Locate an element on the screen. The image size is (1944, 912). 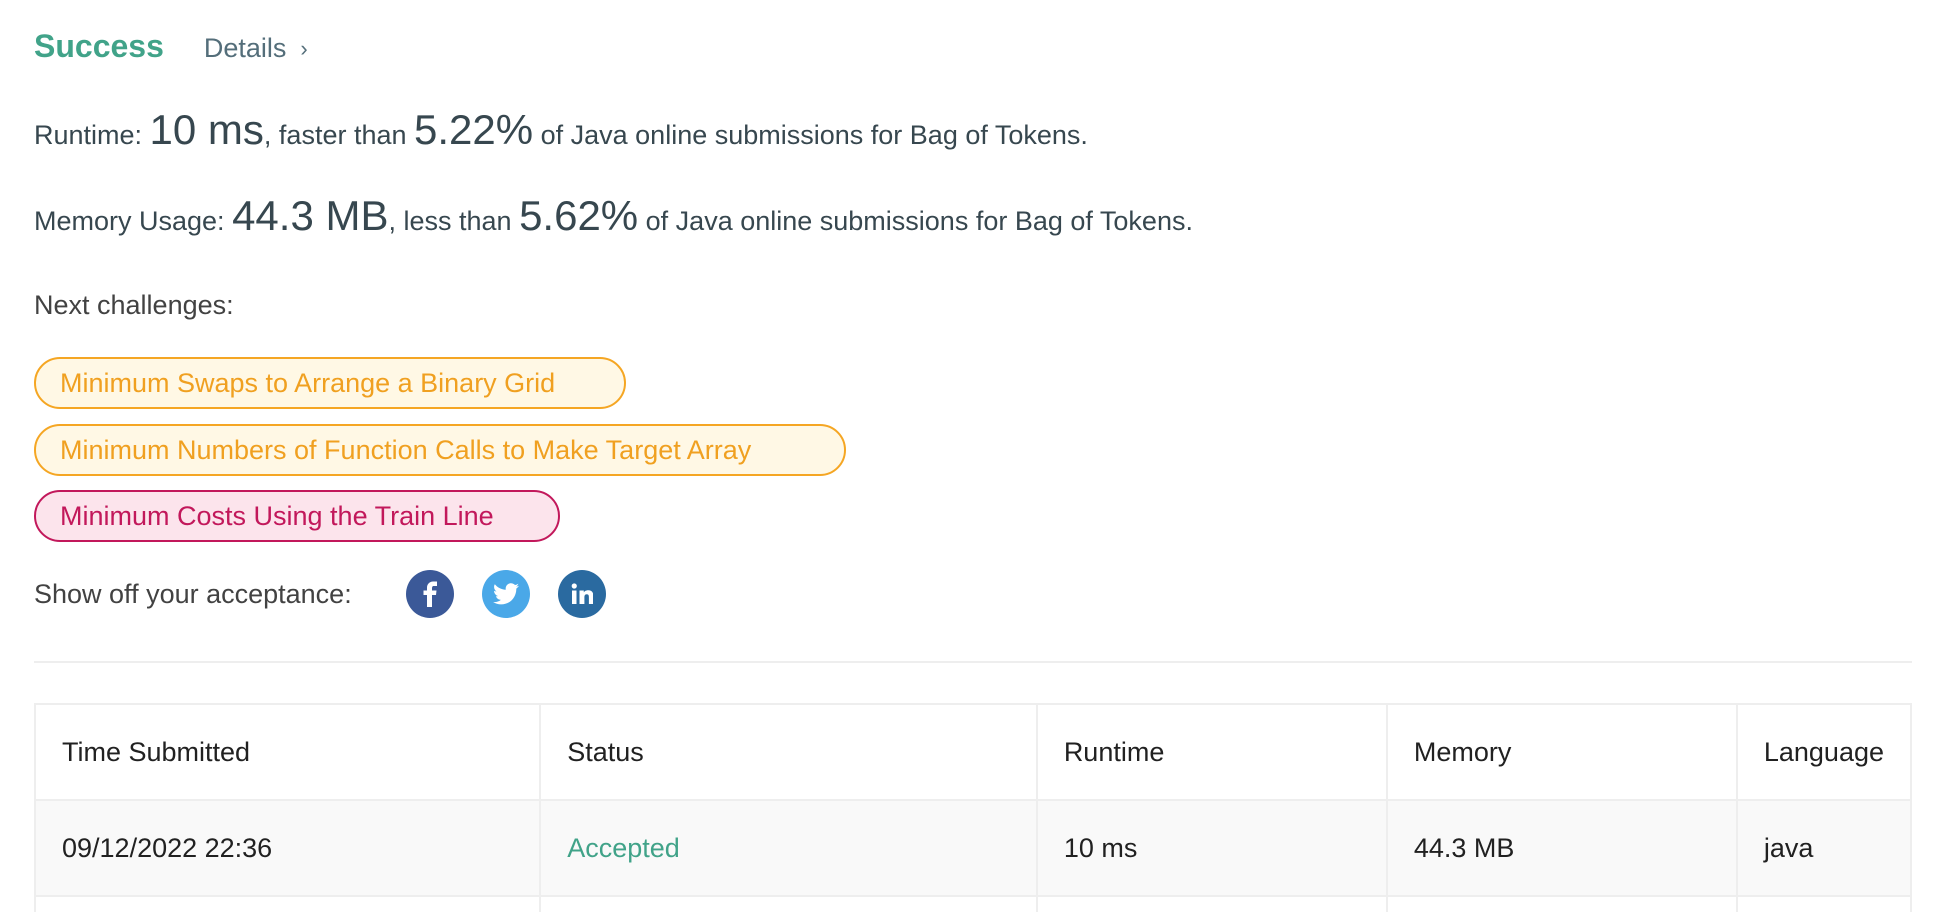
cell-status: Accepted is located at coordinates (788, 848).